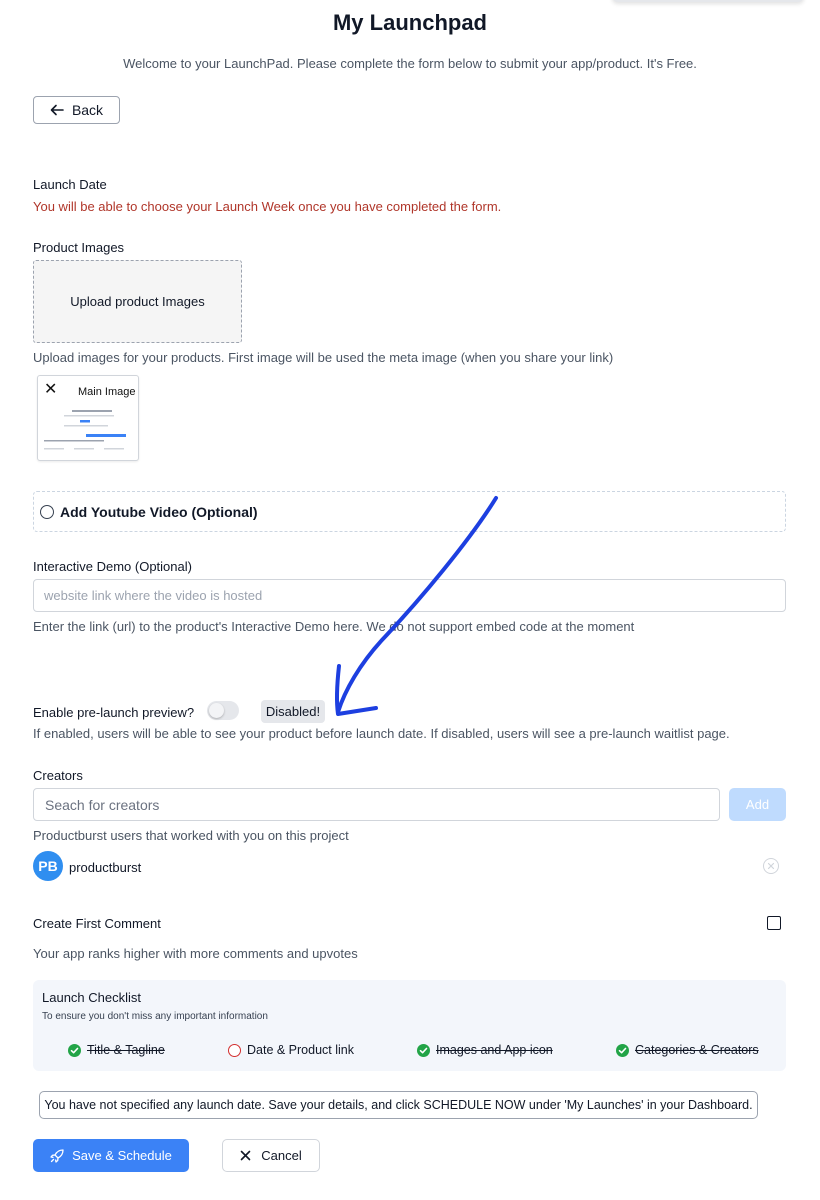  What do you see at coordinates (697, 1050) in the screenshot?
I see `checklist-item-label: Categories & Creators` at bounding box center [697, 1050].